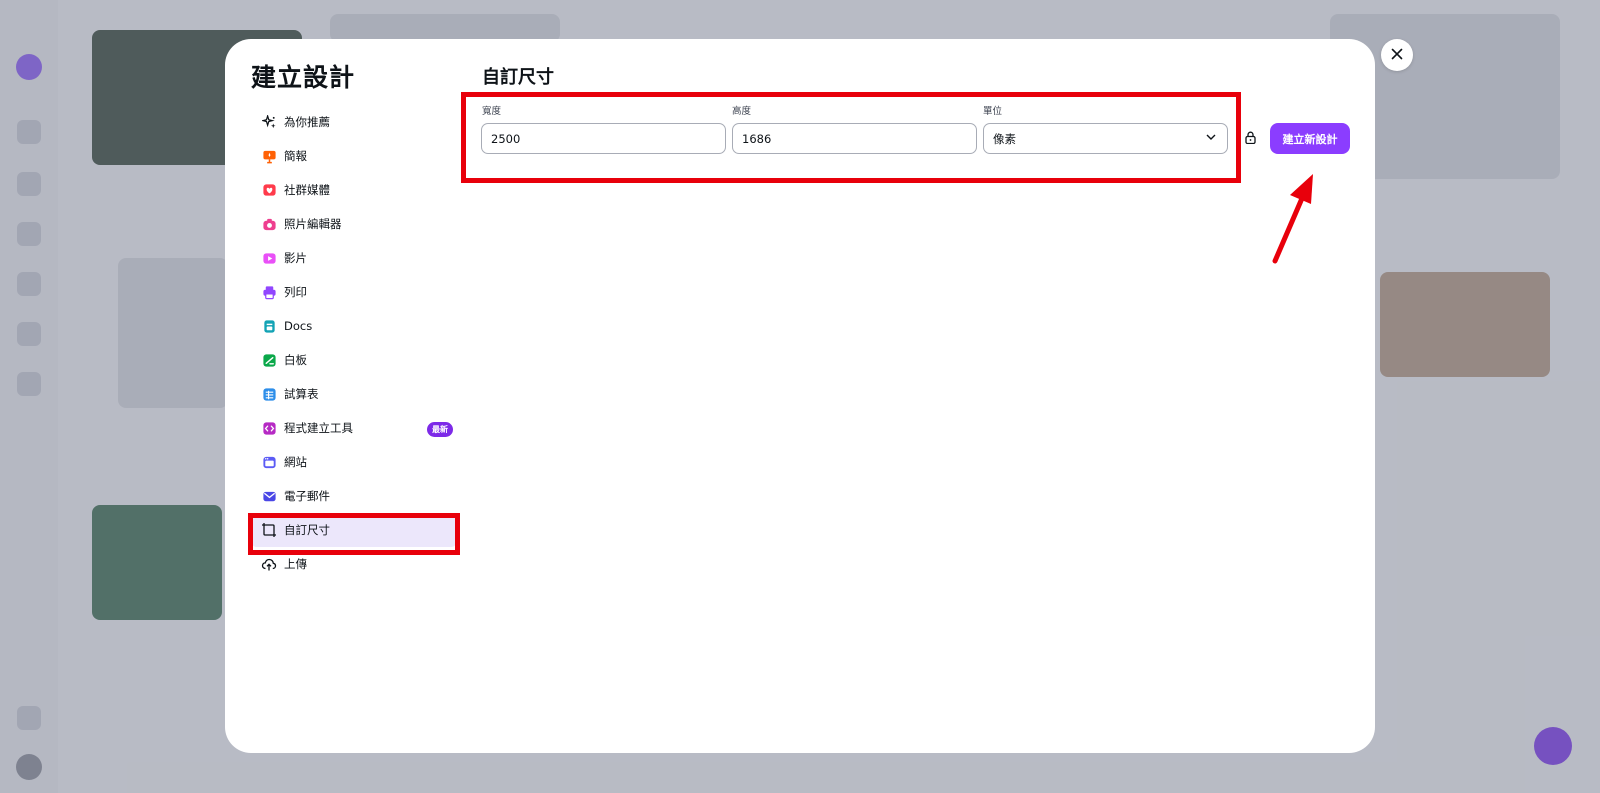 Image resolution: width=1600 pixels, height=793 pixels. I want to click on lock-icon, so click(1250, 138).